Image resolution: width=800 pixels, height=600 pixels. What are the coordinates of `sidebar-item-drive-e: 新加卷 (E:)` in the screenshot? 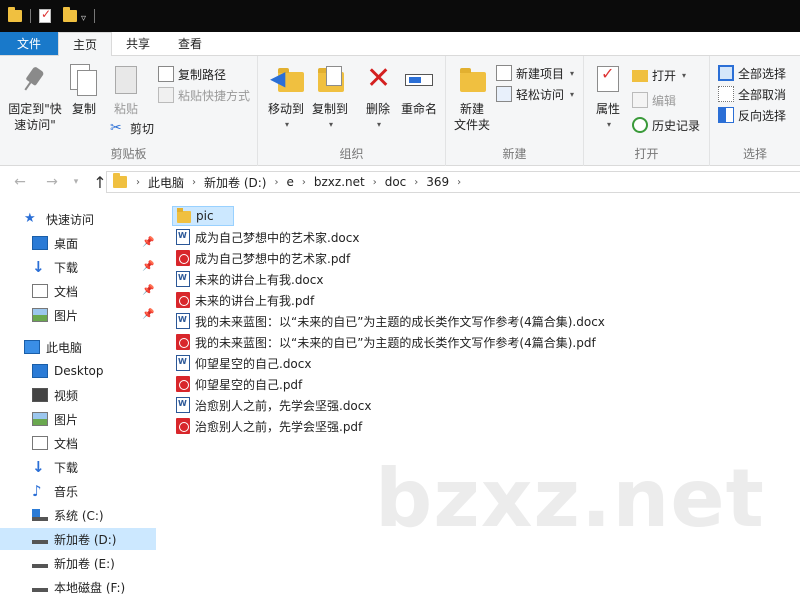 It's located at (78, 563).